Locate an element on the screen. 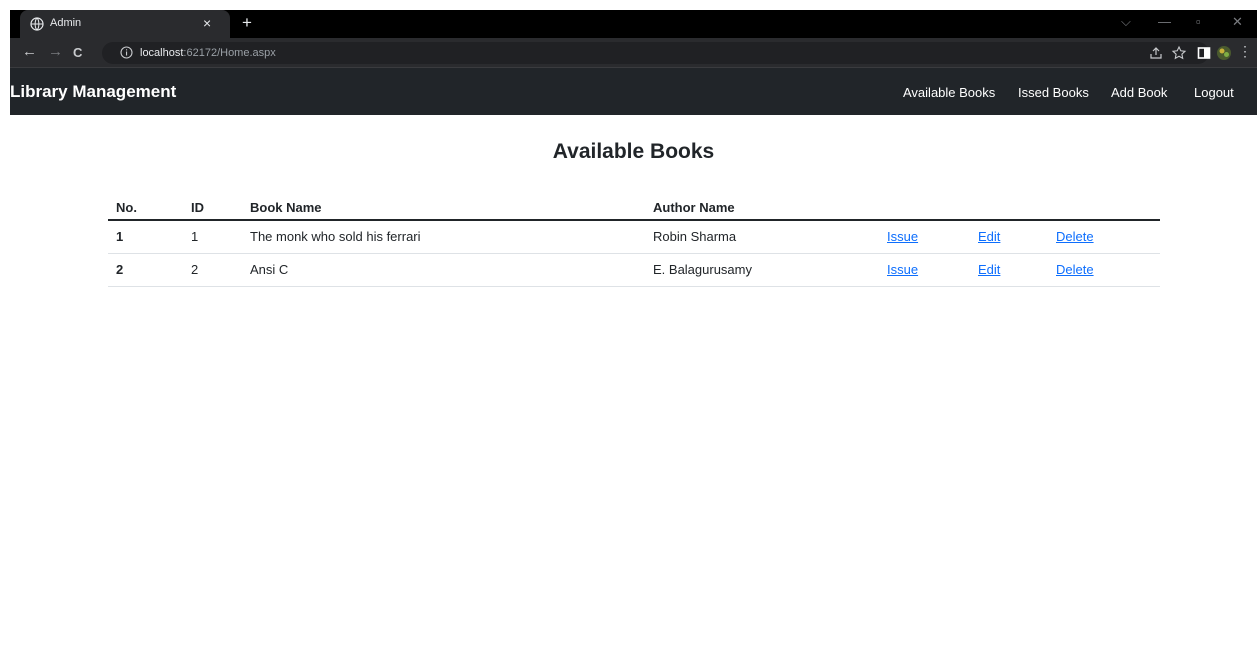  table-header-row: No. ID Book Name Author Name is located at coordinates (634, 208).